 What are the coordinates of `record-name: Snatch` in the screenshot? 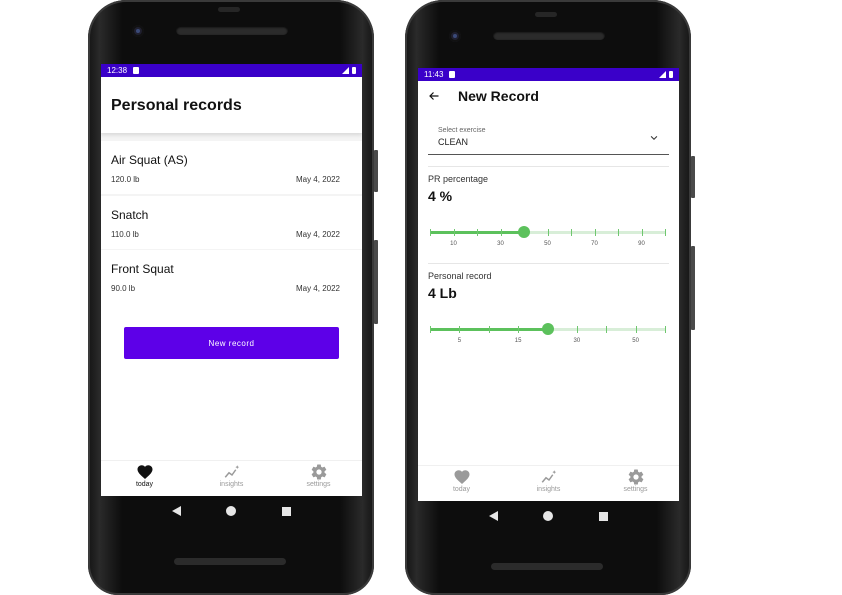 It's located at (130, 214).